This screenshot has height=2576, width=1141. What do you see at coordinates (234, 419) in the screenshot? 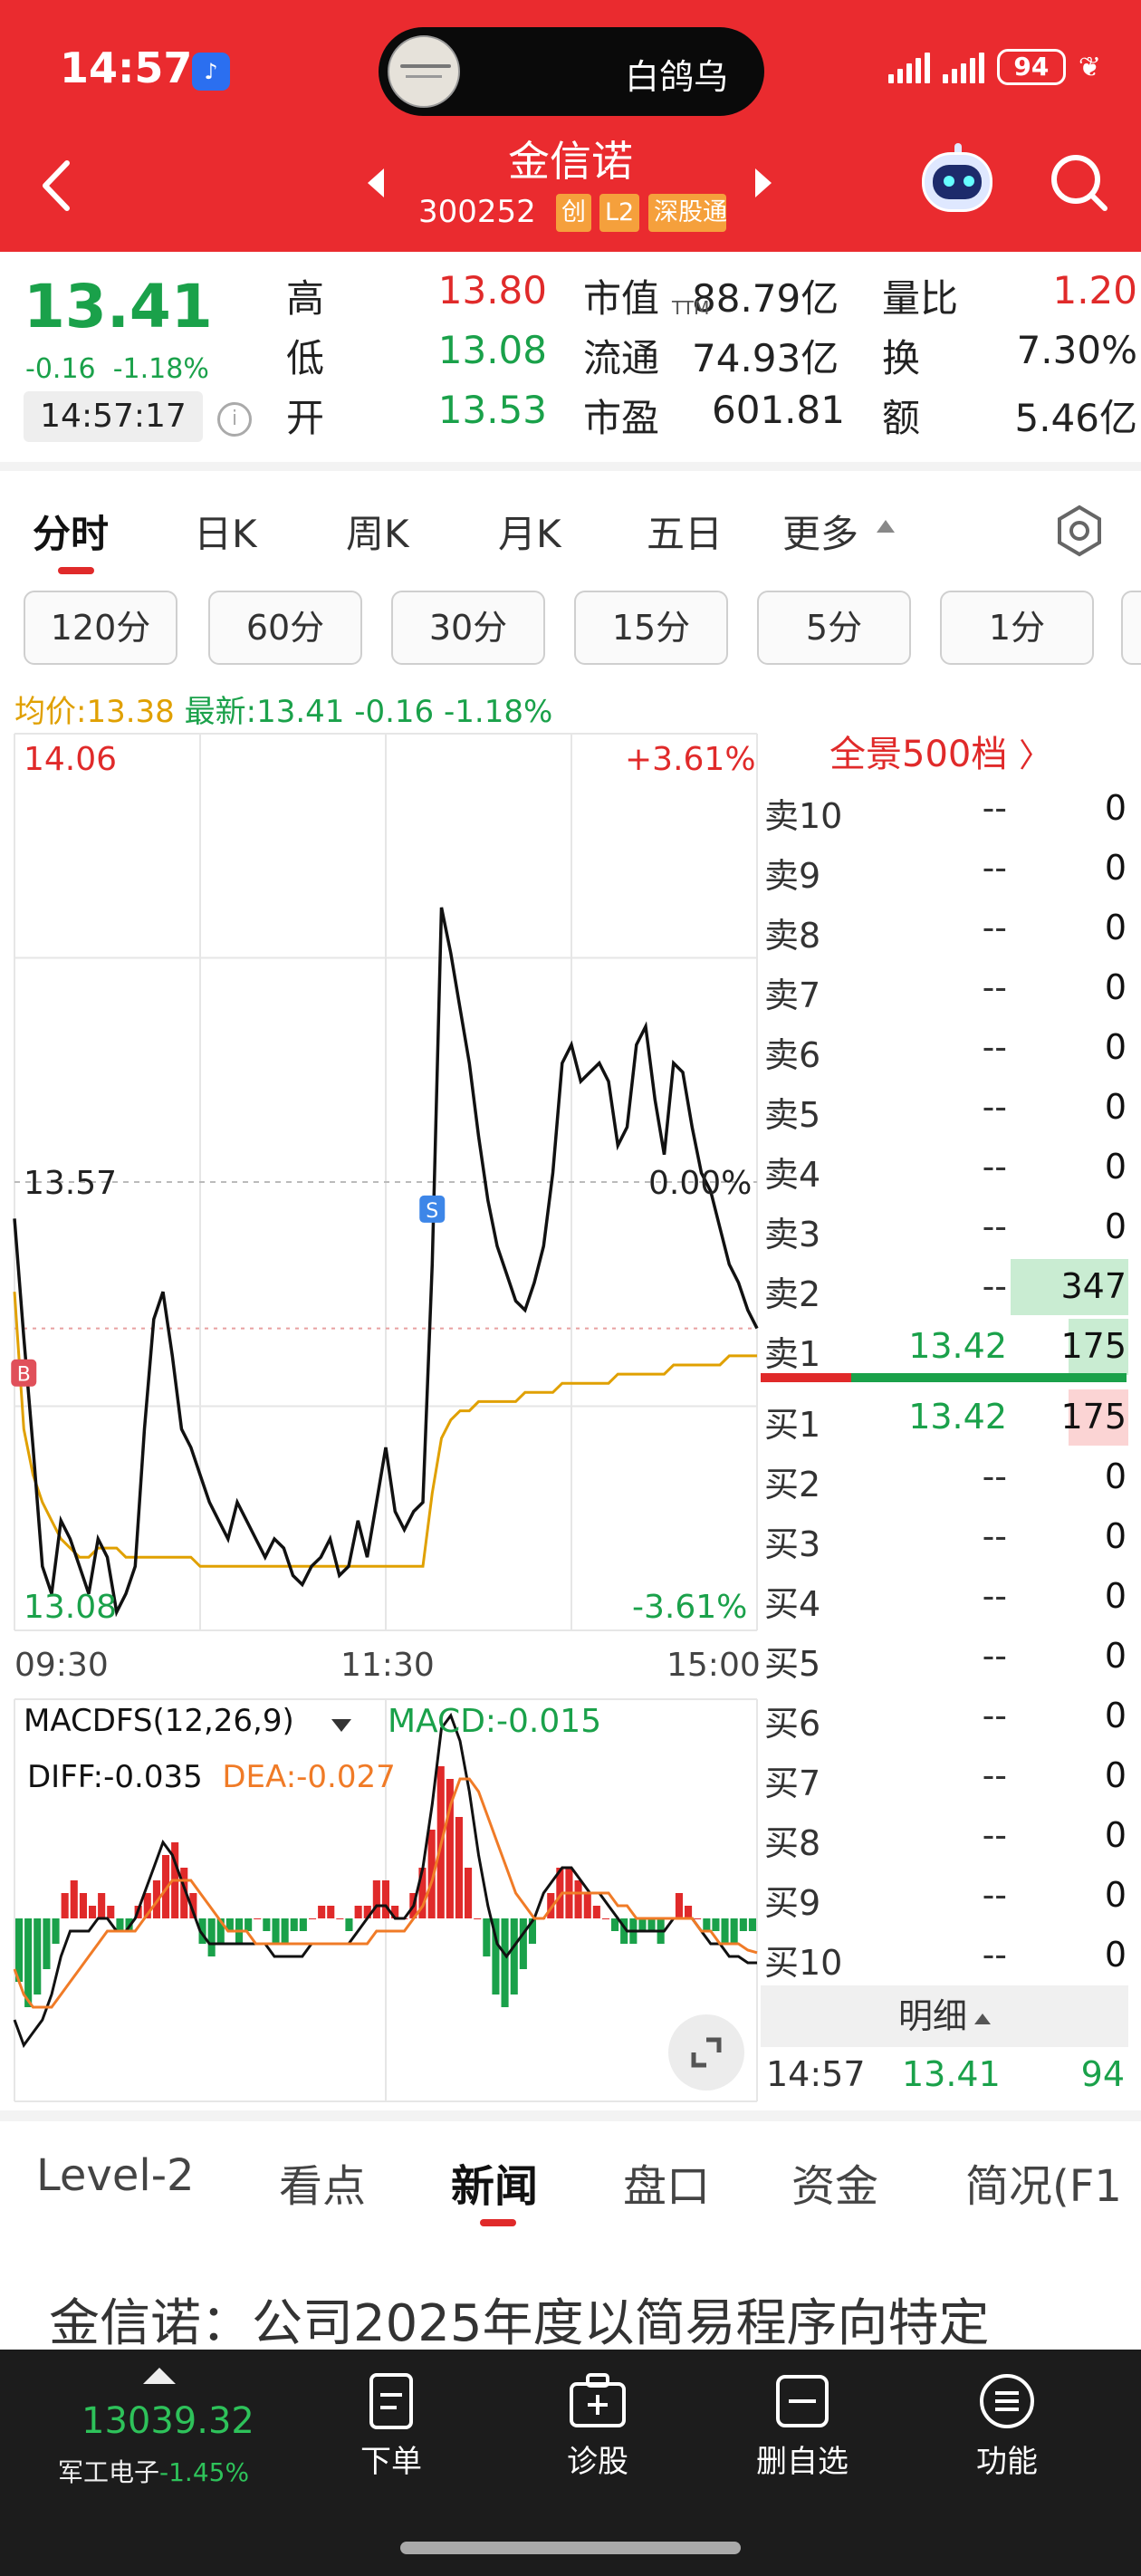
I see `info-icon: i` at bounding box center [234, 419].